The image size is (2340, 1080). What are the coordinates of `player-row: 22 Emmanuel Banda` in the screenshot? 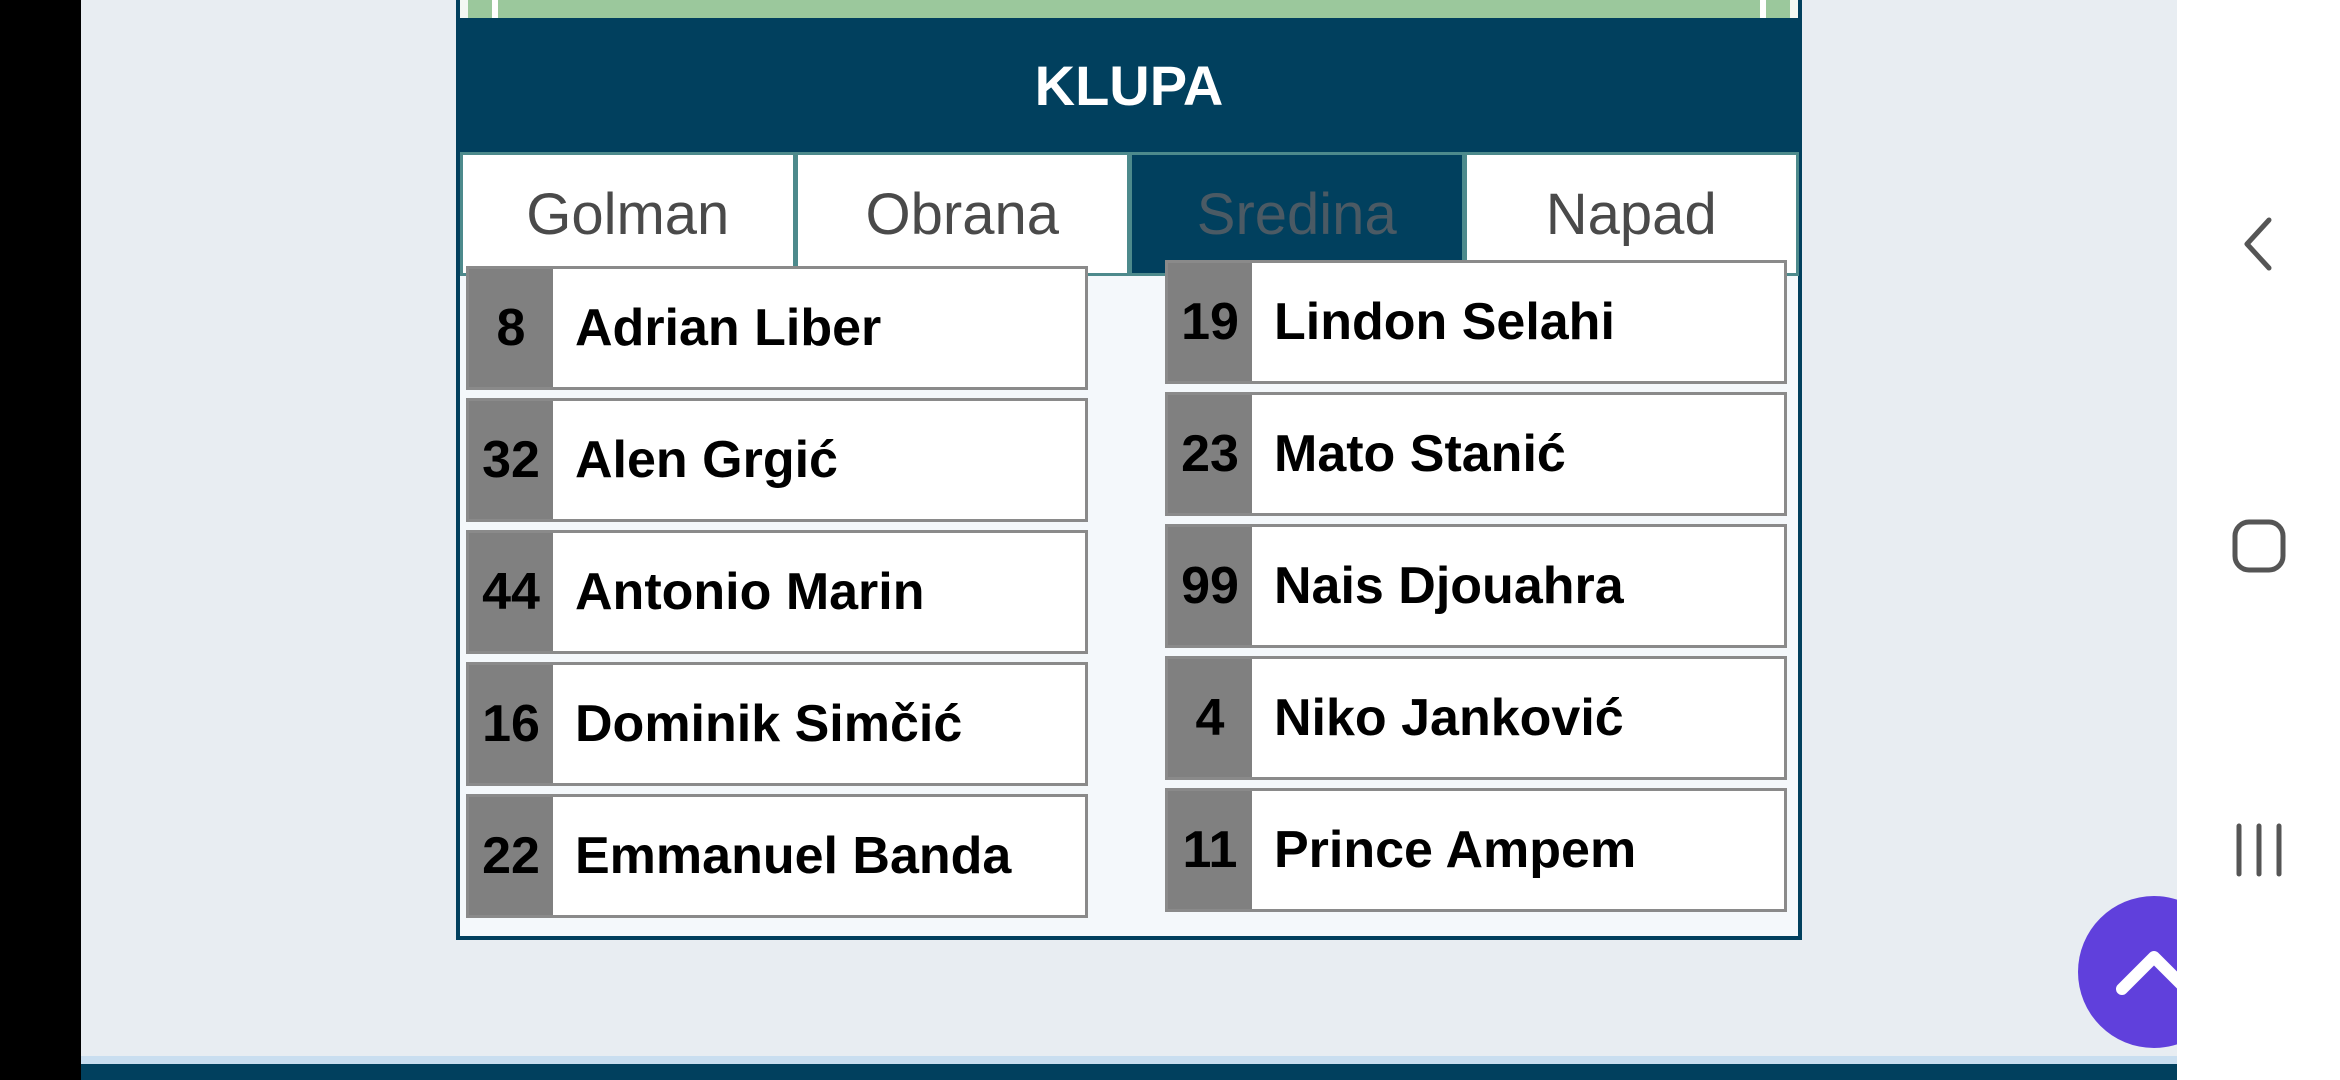 It's located at (777, 856).